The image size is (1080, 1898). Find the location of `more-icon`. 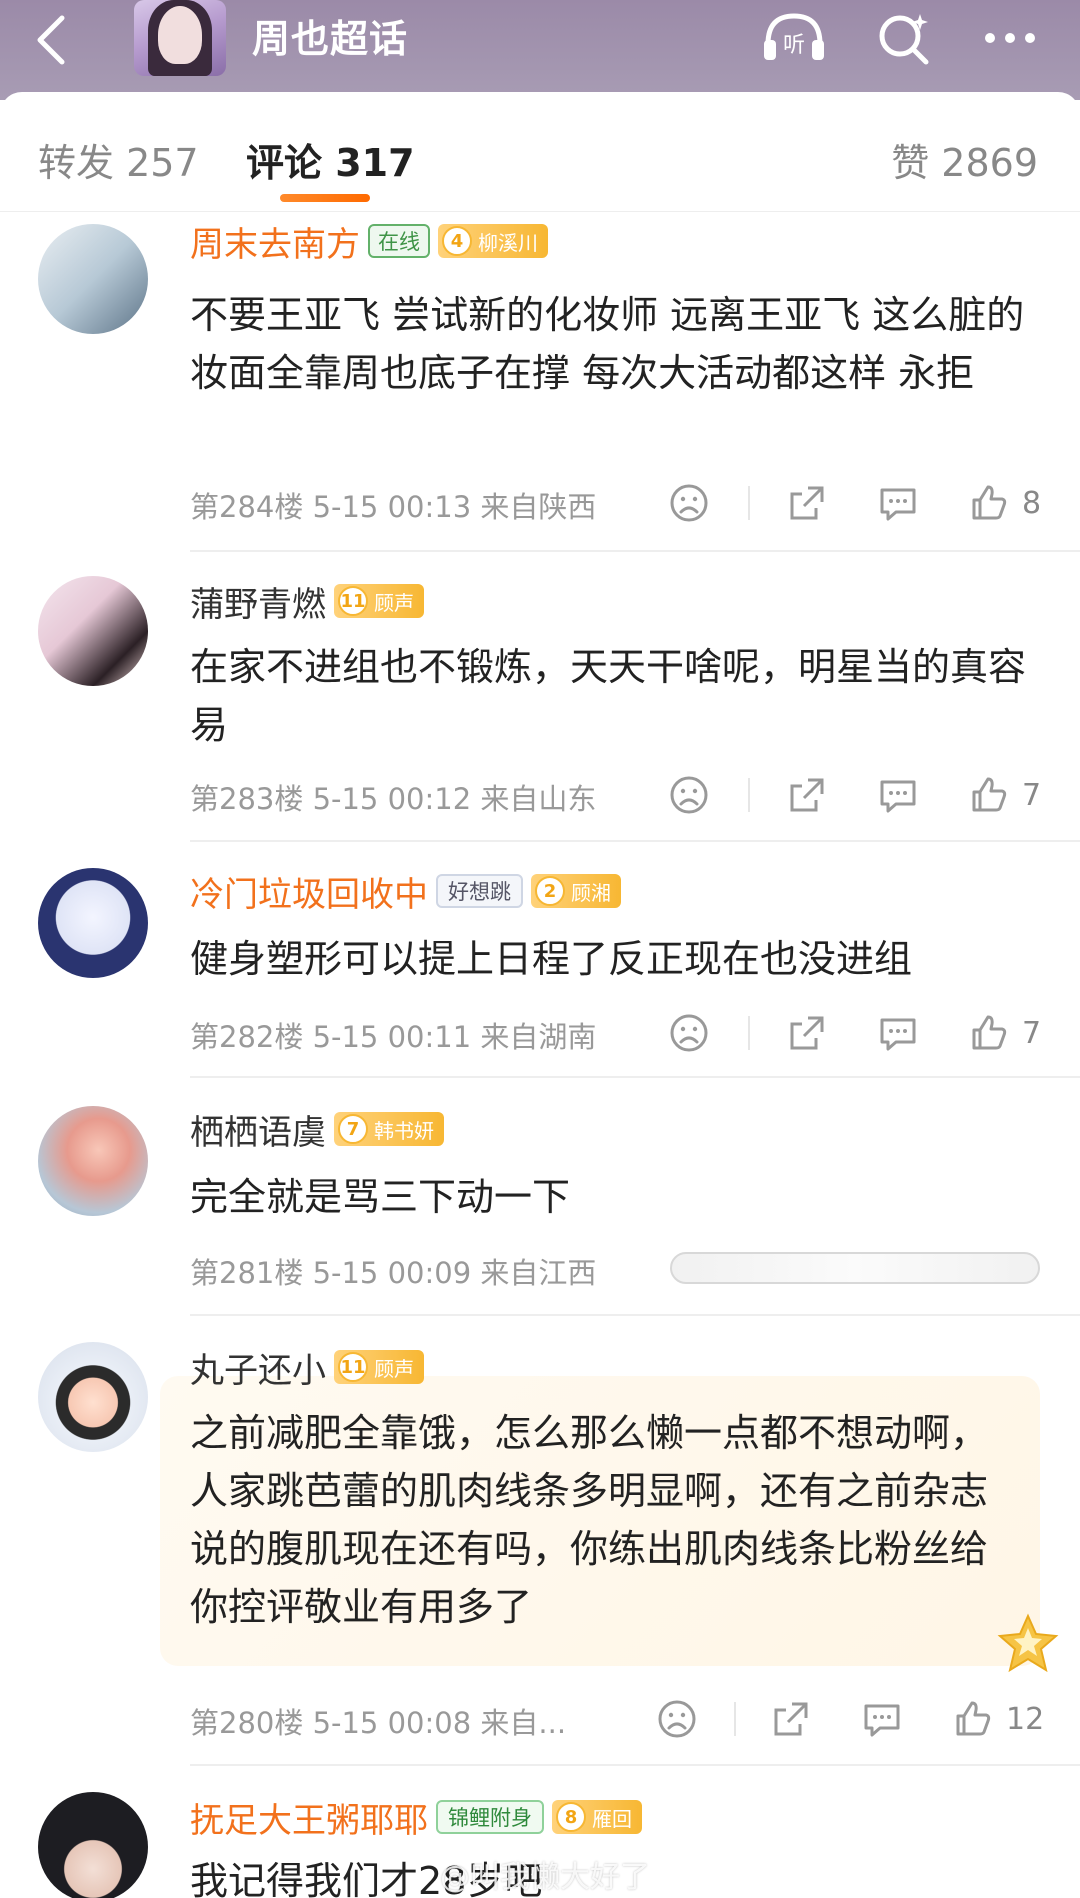

more-icon is located at coordinates (1012, 38).